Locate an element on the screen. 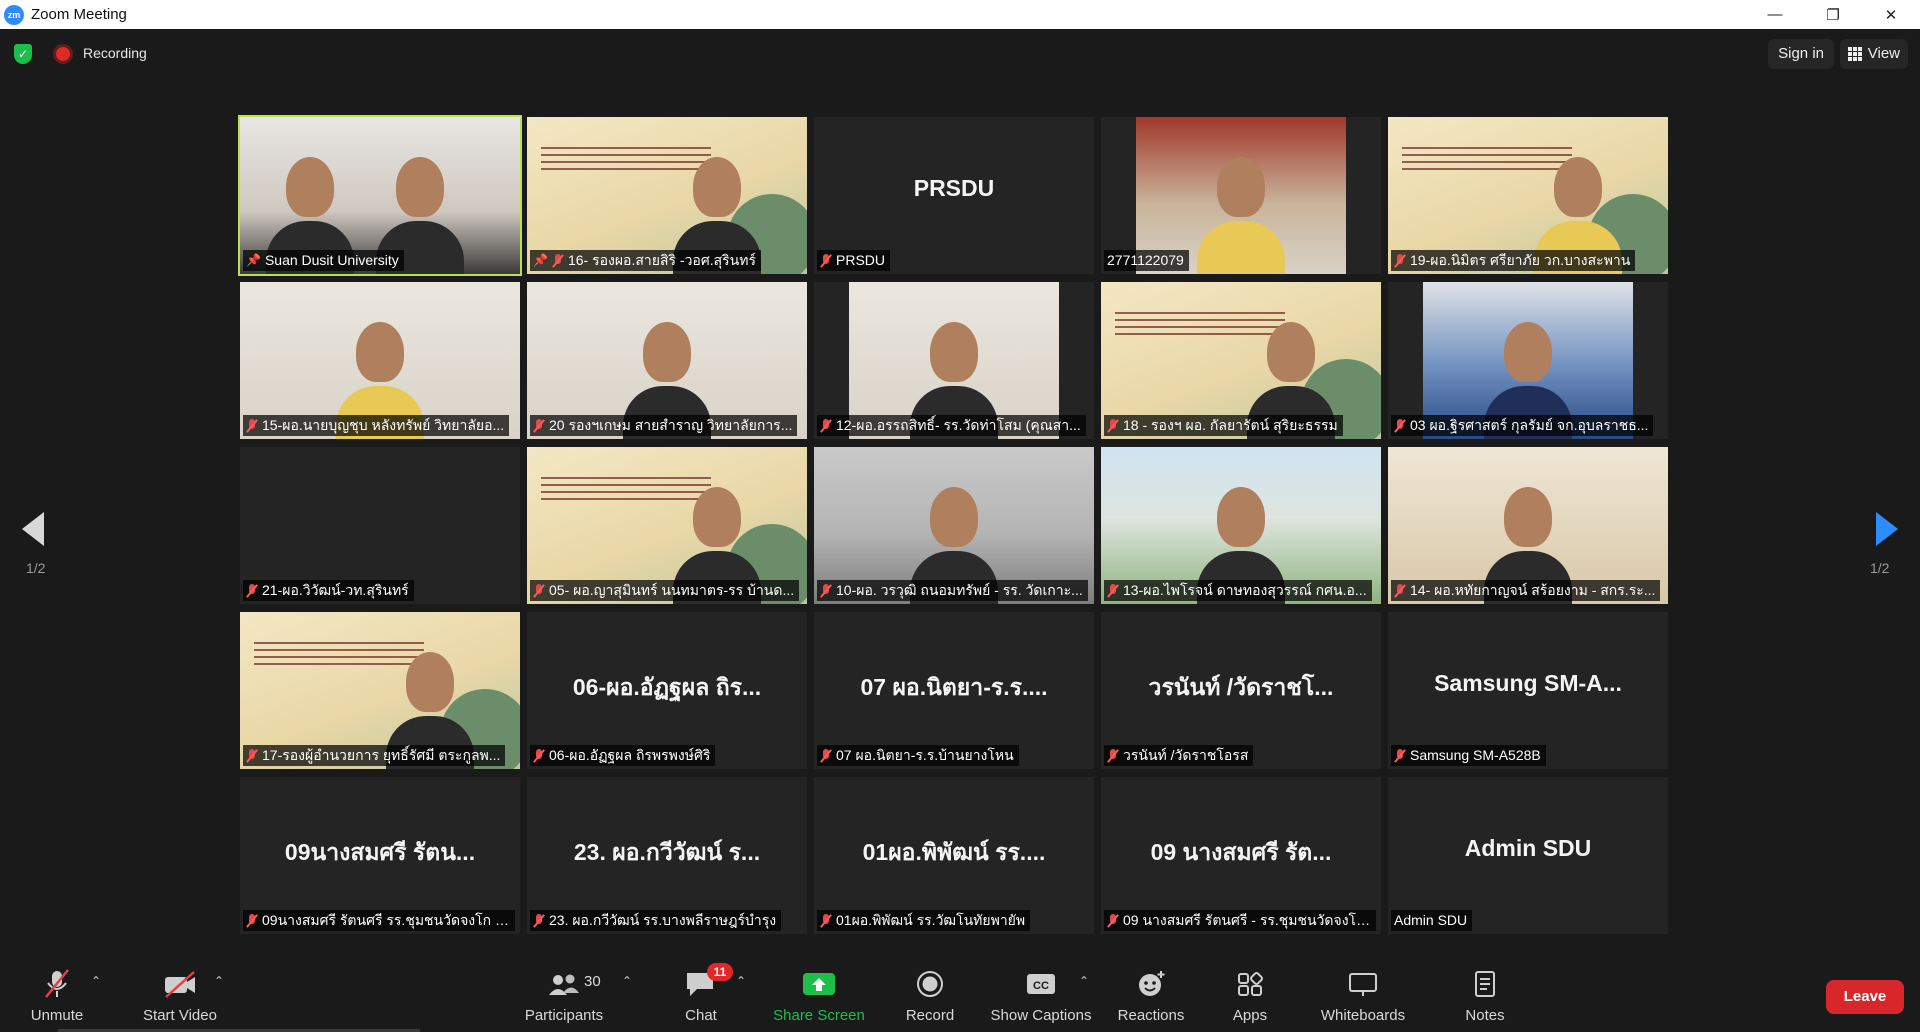 The image size is (1920, 1032). unmute-button: Unmute is located at coordinates (57, 992).